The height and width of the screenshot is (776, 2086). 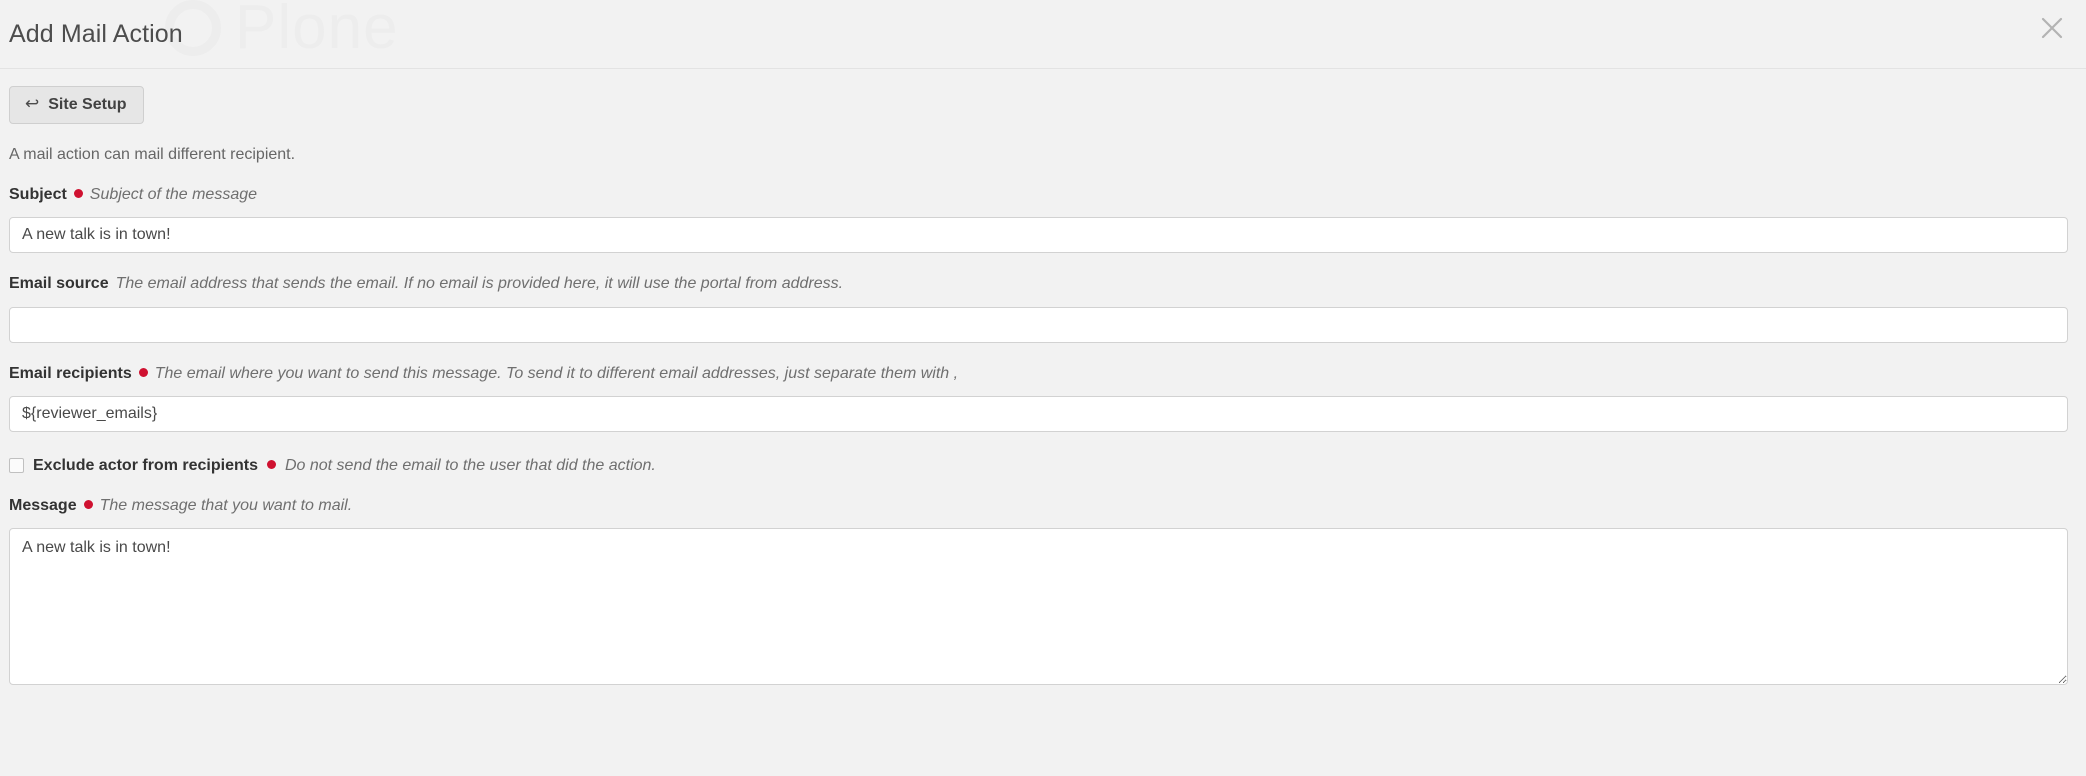 I want to click on modal-header: Plone Add Mail Action, so click(x=1043, y=34).